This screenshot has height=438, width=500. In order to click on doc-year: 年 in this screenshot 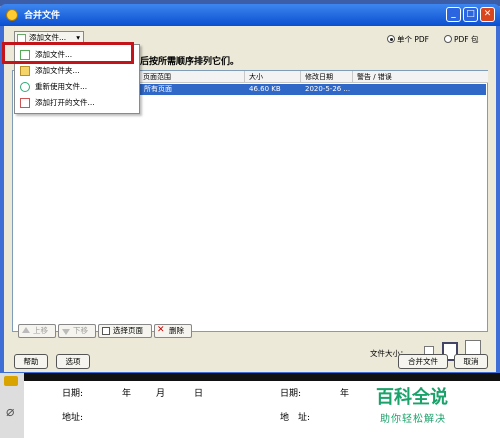, I will do `click(127, 394)`.